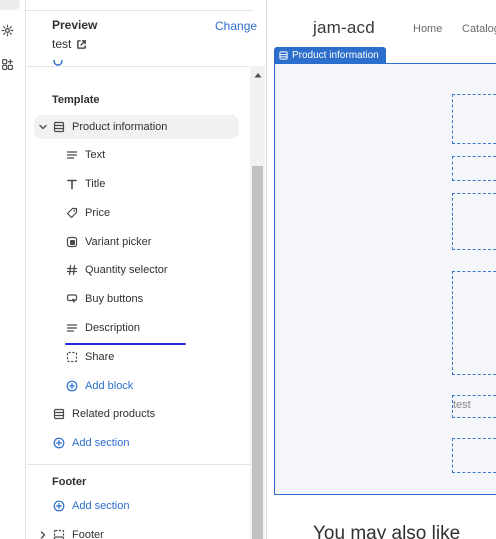 This screenshot has height=539, width=496. I want to click on scroll-up-arrow-icon, so click(257, 74).